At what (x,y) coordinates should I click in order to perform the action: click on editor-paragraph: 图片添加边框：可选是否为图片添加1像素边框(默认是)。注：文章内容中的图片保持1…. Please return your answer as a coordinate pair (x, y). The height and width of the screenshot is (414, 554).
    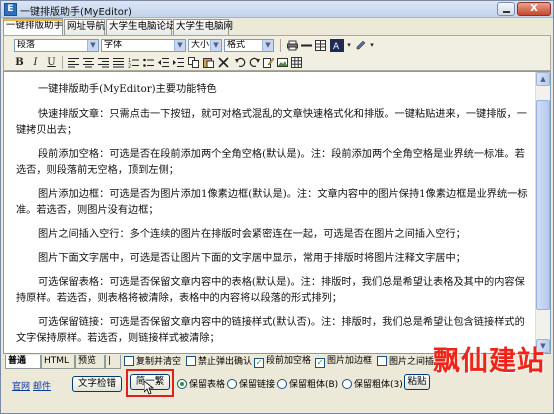
    Looking at the image, I should click on (272, 202).